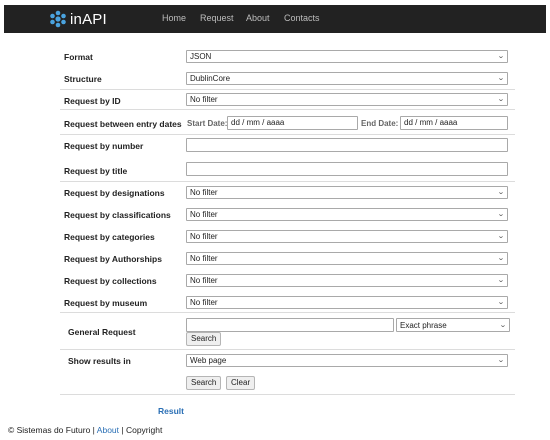 This screenshot has width=550, height=440. I want to click on request-dates-label: Request between entry dates, so click(123, 124).